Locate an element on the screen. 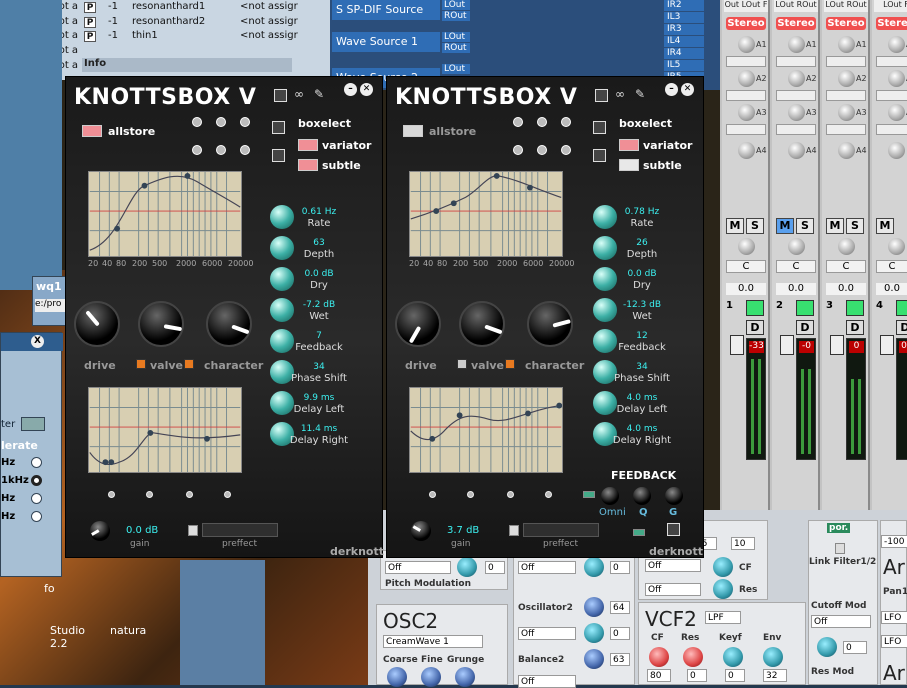  res-mod-knob is located at coordinates (723, 589).